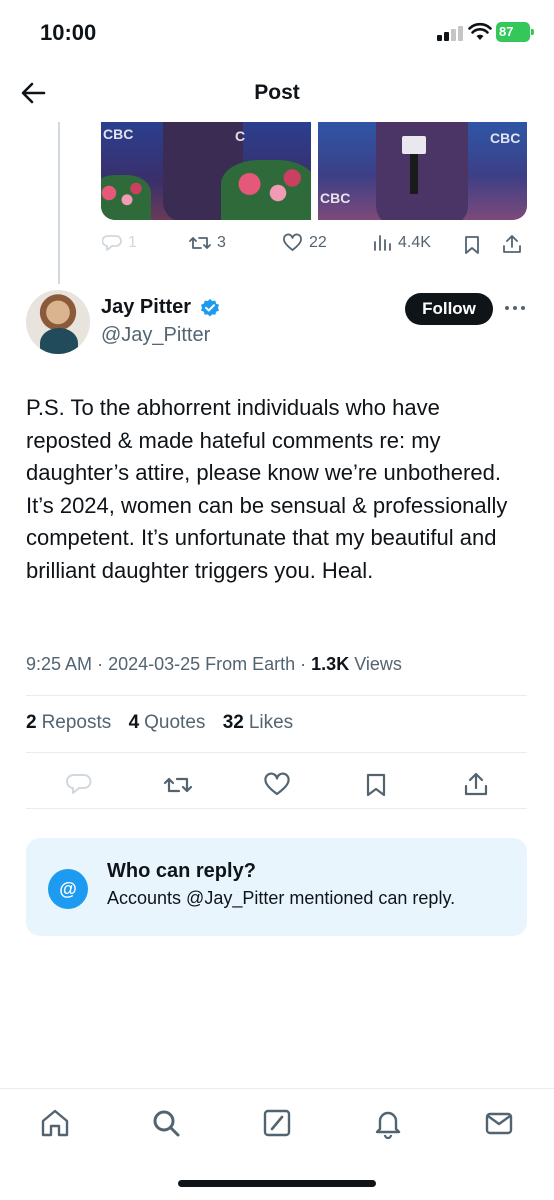 The image size is (554, 1200). What do you see at coordinates (210, 308) in the screenshot?
I see `verified-badge-icon` at bounding box center [210, 308].